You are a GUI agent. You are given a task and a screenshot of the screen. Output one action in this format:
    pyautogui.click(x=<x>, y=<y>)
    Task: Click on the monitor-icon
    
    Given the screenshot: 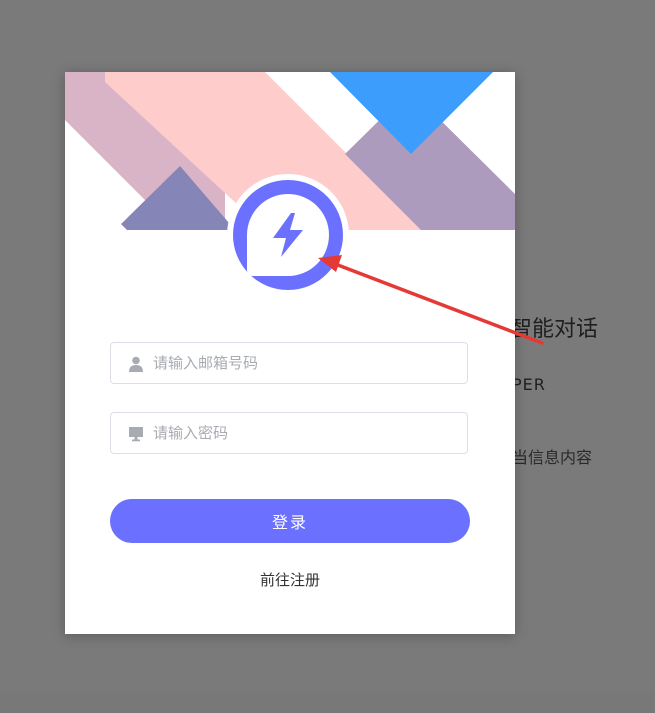 What is the action you would take?
    pyautogui.click(x=136, y=434)
    